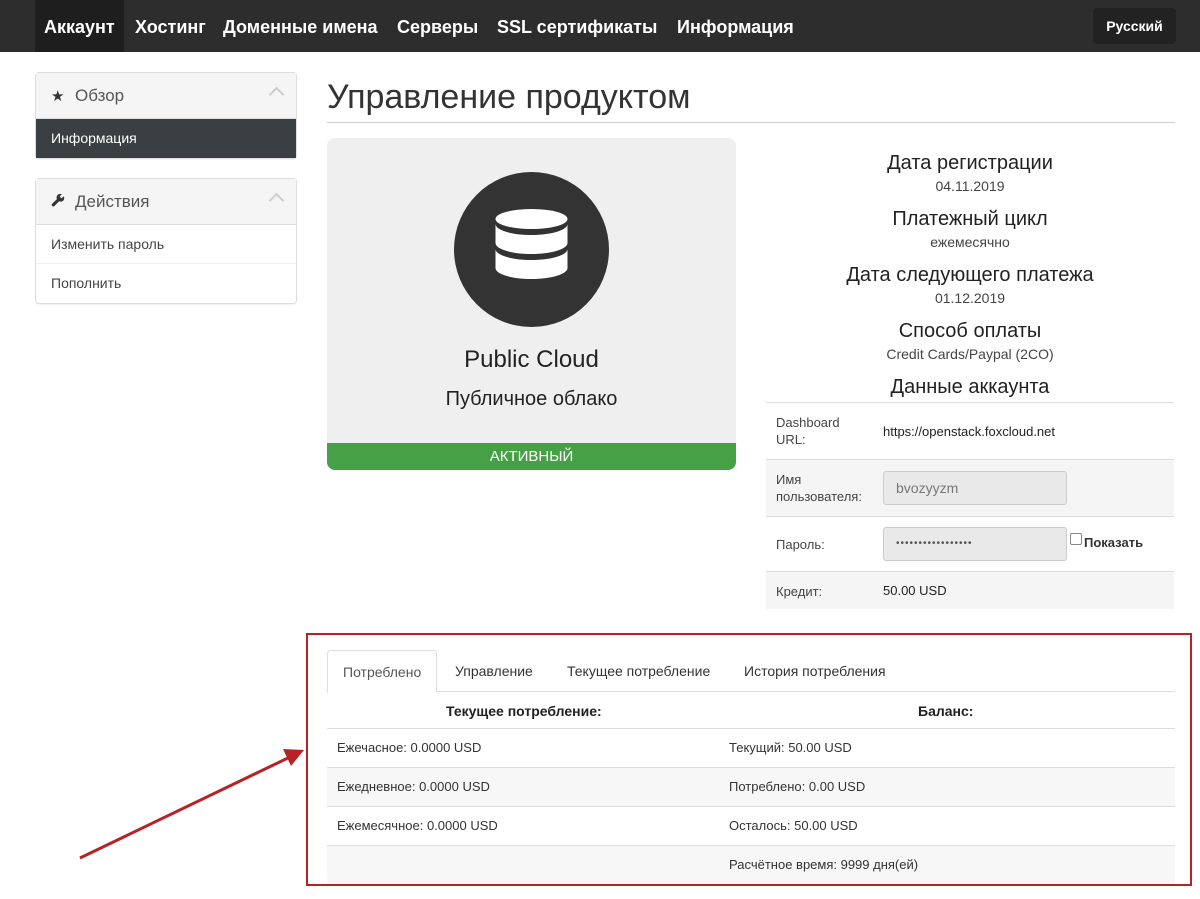  What do you see at coordinates (815, 671) in the screenshot?
I see `tab-consumption-history: История потребления` at bounding box center [815, 671].